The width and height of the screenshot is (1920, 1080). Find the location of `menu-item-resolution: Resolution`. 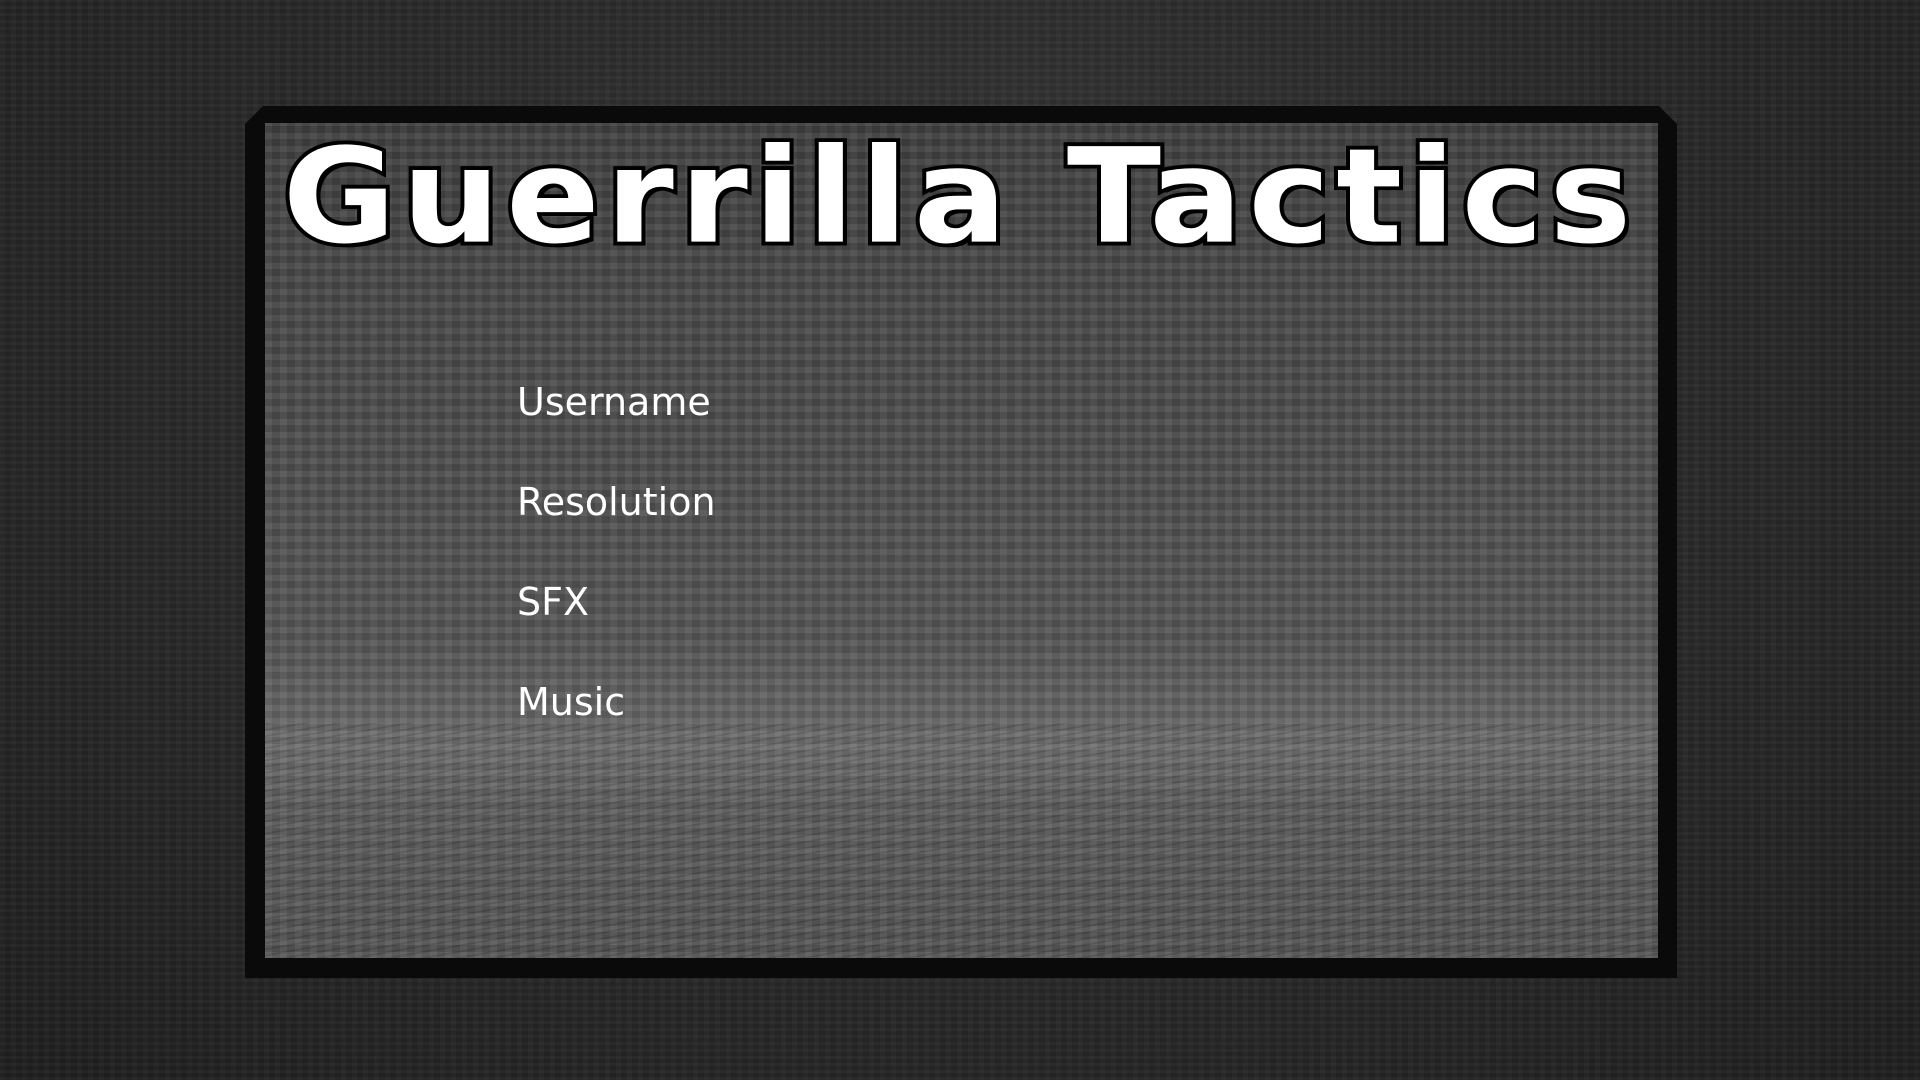

menu-item-resolution: Resolution is located at coordinates (616, 522).